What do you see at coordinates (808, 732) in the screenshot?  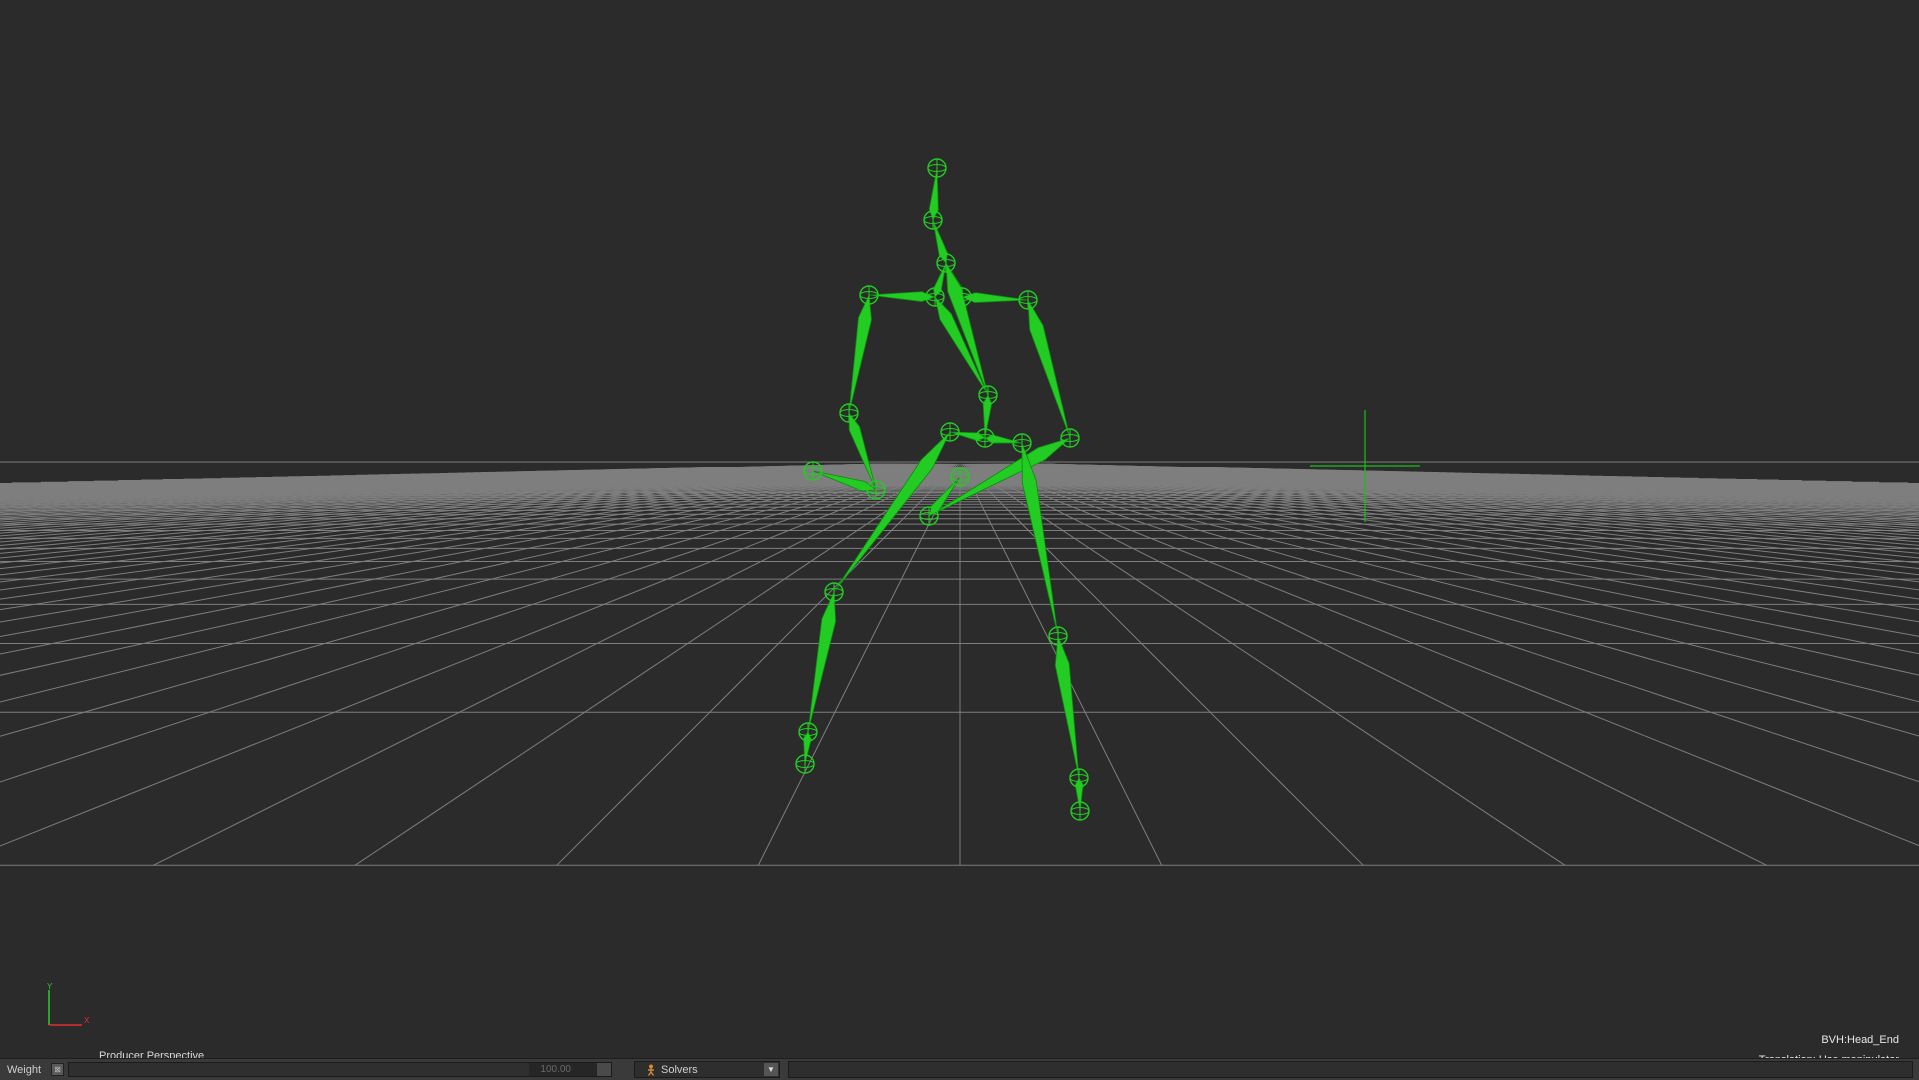 I see `joint-rank` at bounding box center [808, 732].